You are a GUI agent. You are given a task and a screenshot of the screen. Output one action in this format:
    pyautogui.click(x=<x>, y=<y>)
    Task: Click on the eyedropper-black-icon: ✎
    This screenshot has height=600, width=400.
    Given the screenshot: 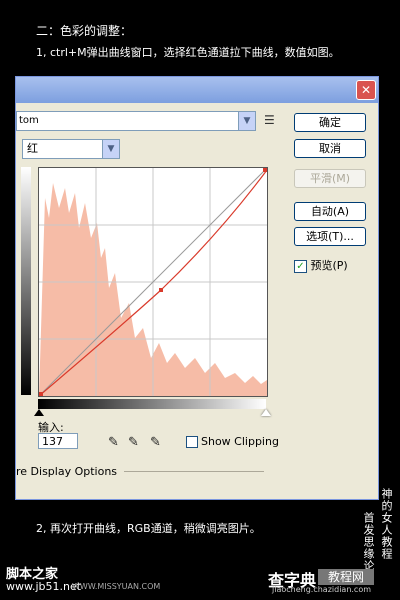 What is the action you would take?
    pyautogui.click(x=113, y=442)
    